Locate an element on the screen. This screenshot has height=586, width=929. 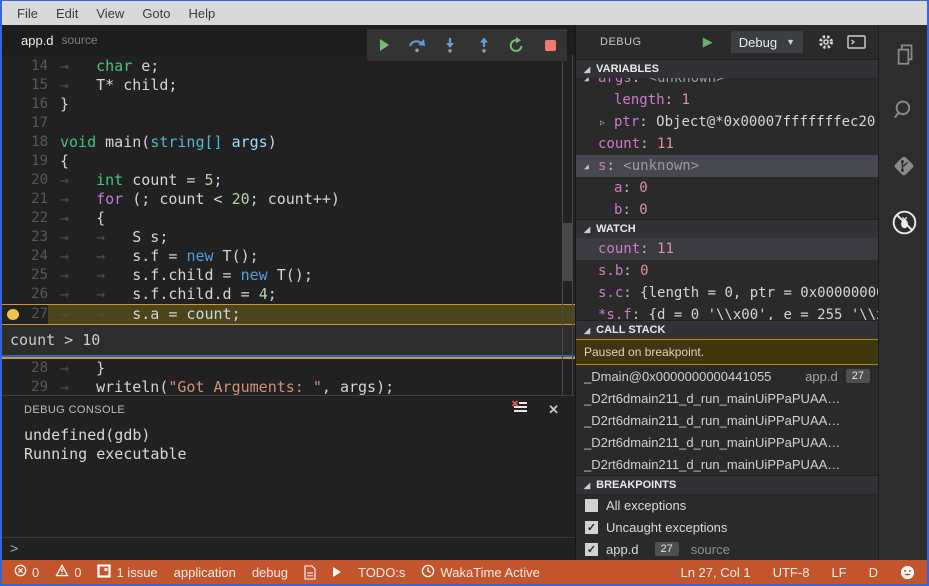
close-console-icon: ✕ is located at coordinates (553, 410).